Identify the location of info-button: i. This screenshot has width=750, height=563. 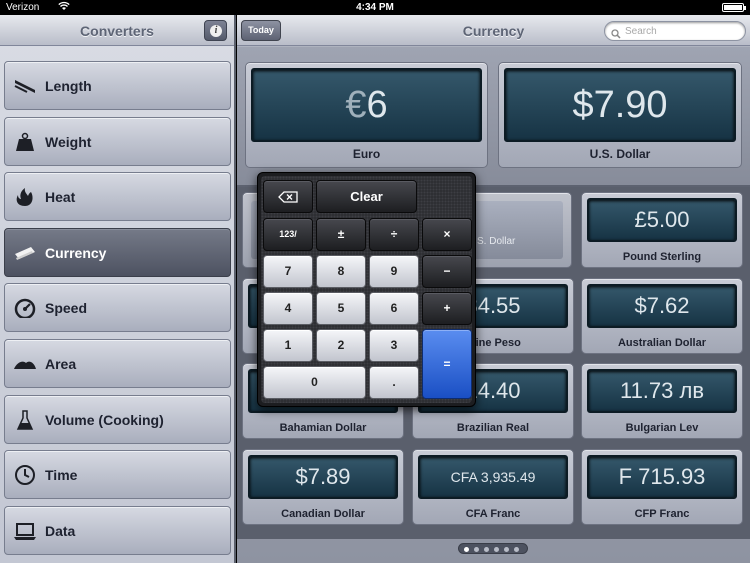
(215, 30).